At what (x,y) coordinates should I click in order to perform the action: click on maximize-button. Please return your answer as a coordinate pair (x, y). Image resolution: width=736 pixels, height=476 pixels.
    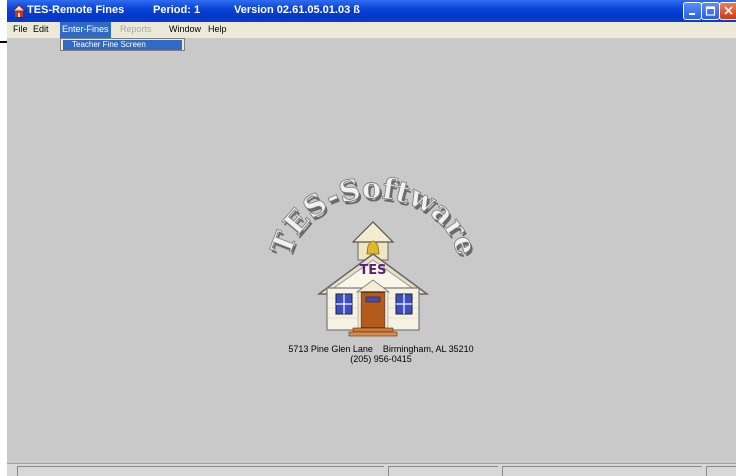
    Looking at the image, I should click on (710, 11).